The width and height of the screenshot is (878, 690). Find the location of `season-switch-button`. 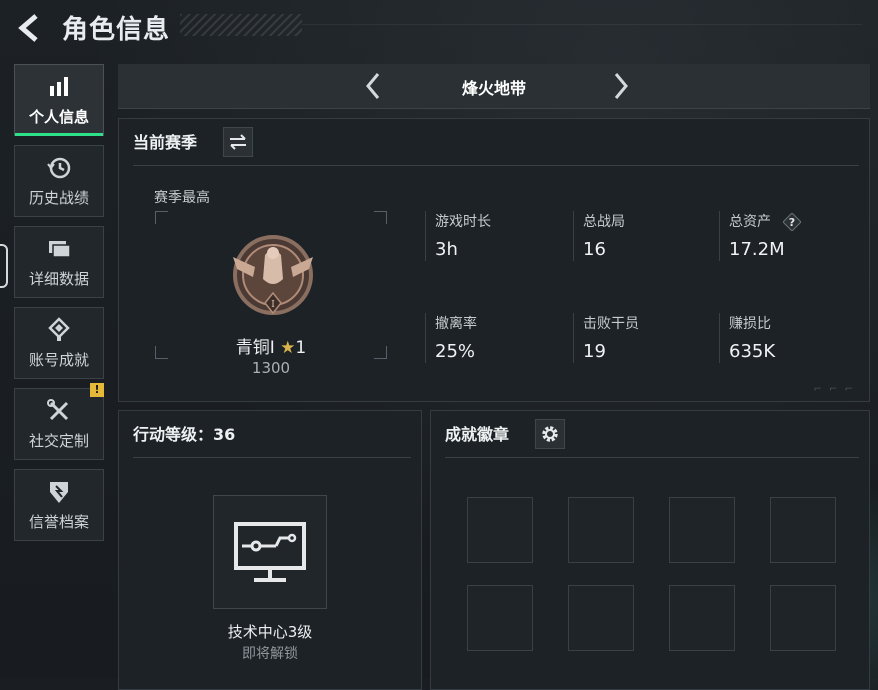

season-switch-button is located at coordinates (238, 142).